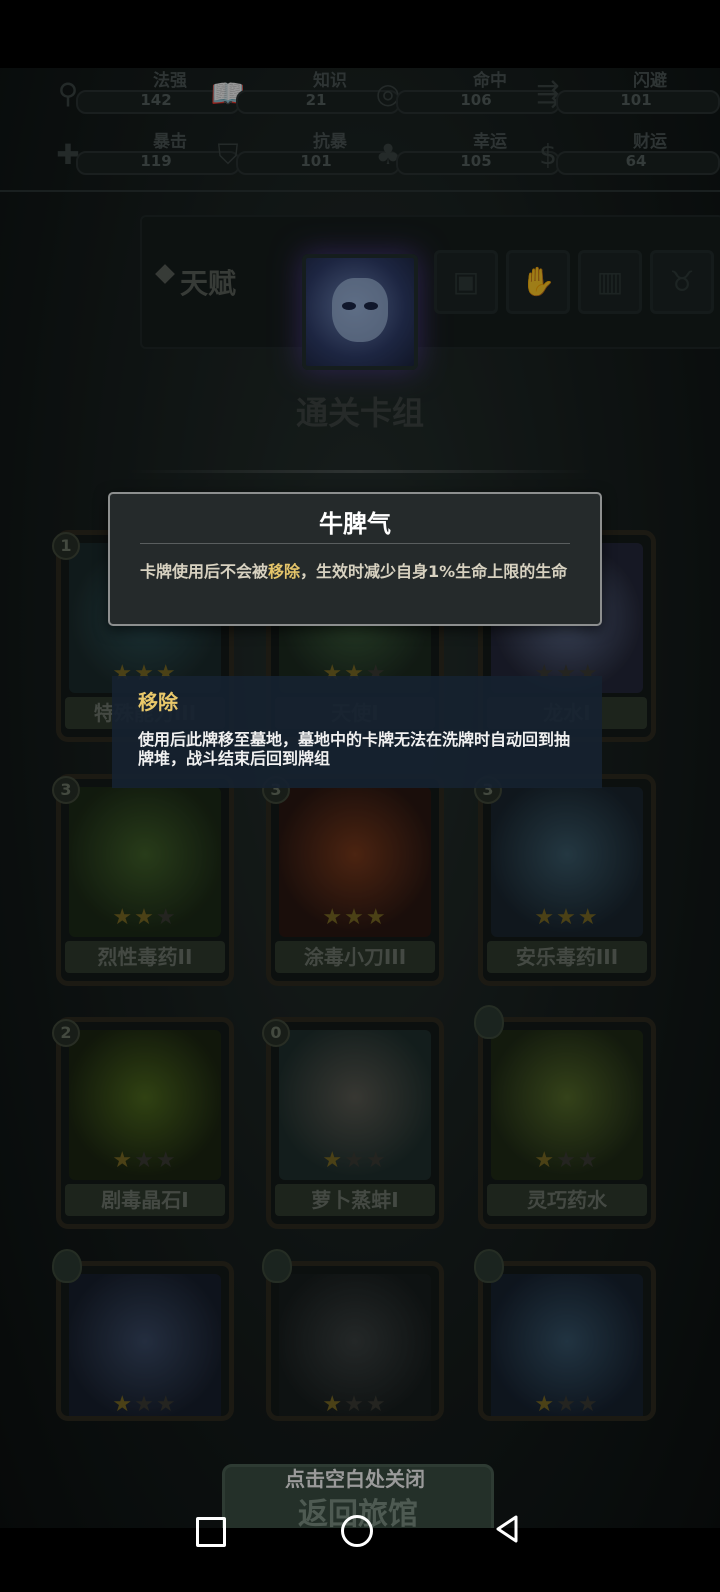 Image resolution: width=720 pixels, height=1592 pixels. I want to click on close-hint: 点击空白处关闭, so click(355, 1479).